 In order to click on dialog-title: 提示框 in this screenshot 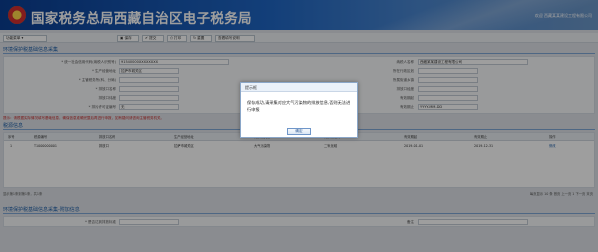, I will do `click(299, 87)`.